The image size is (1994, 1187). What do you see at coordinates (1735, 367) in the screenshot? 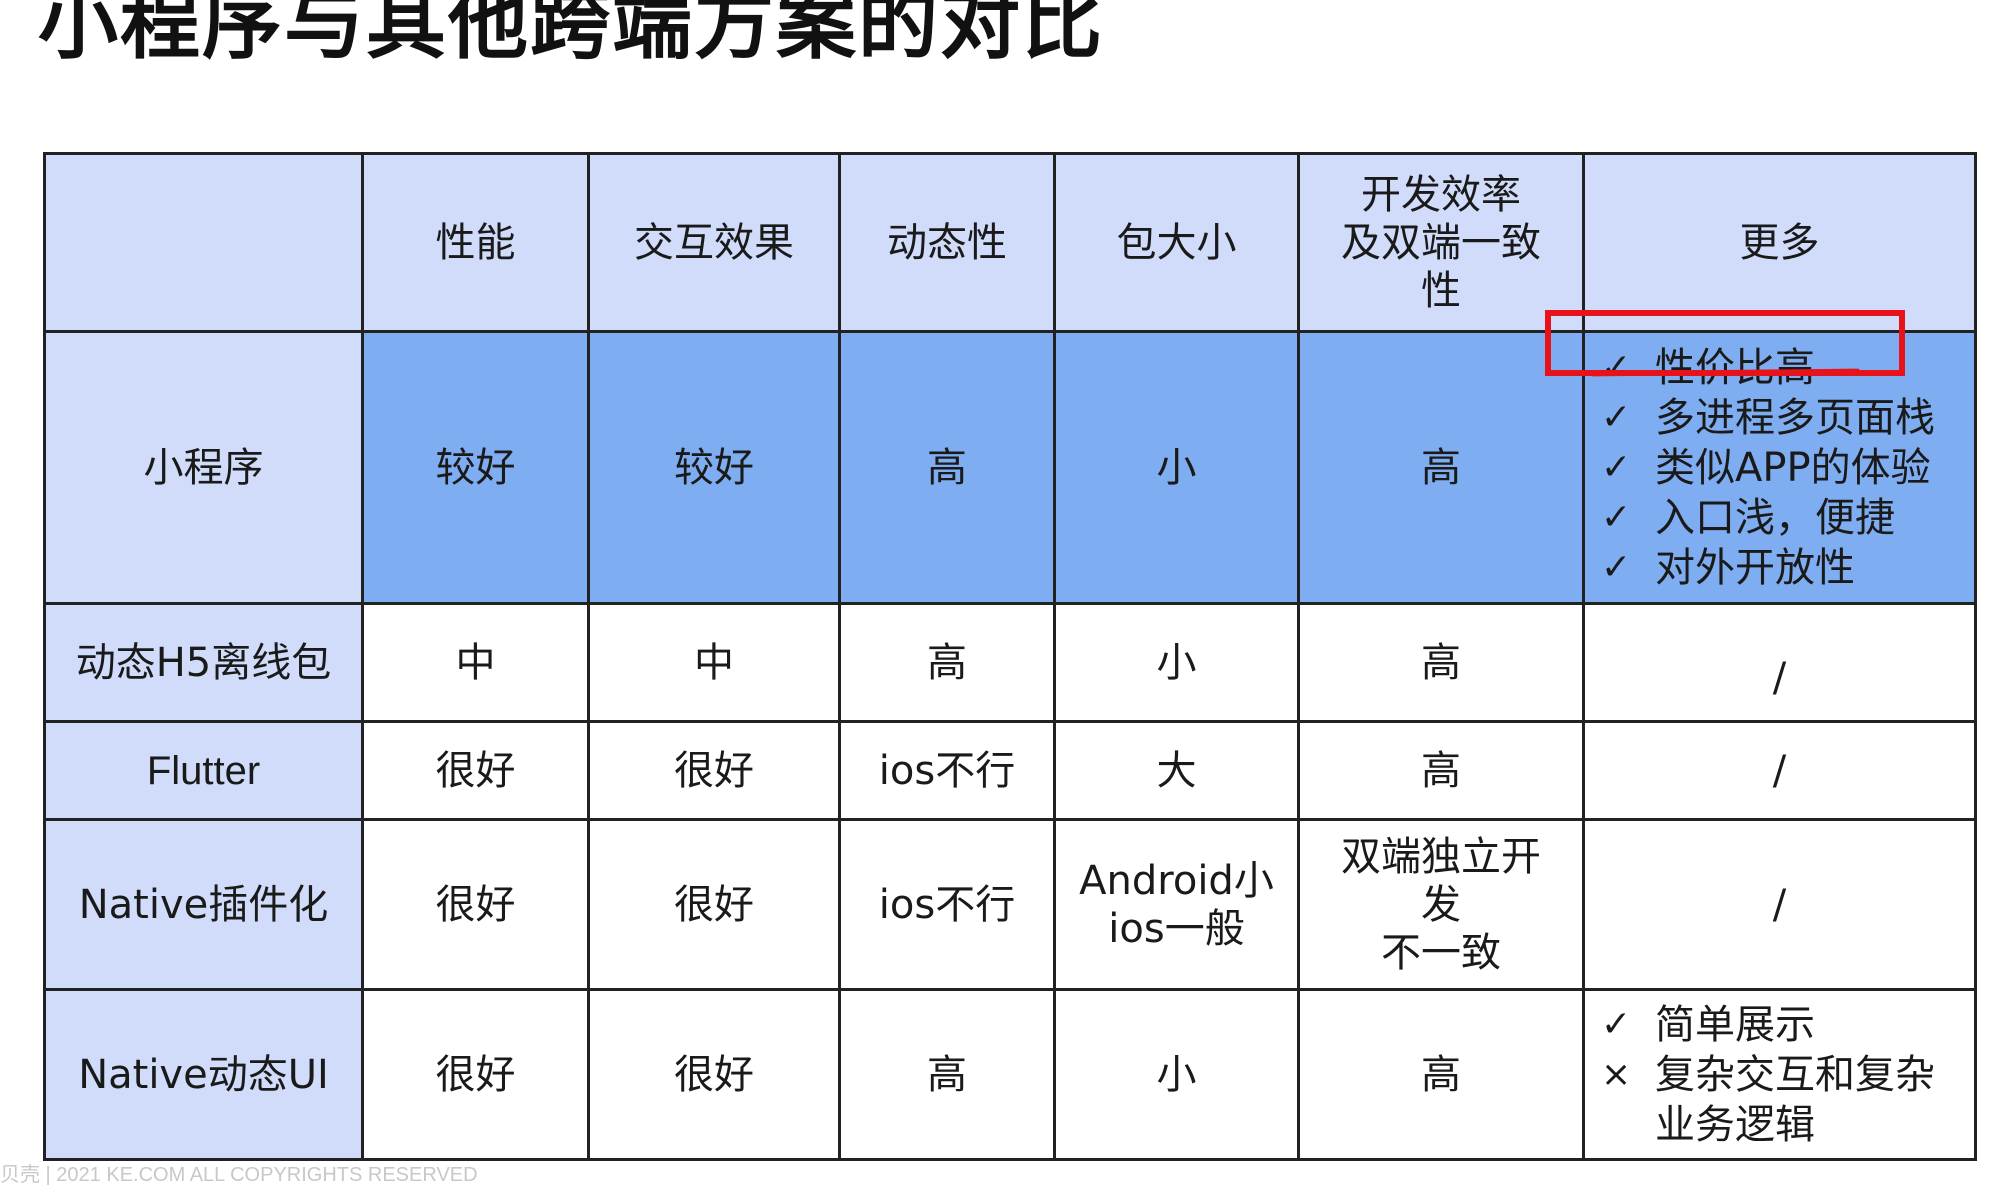
I see `list-item-text: 性价比高` at bounding box center [1735, 367].